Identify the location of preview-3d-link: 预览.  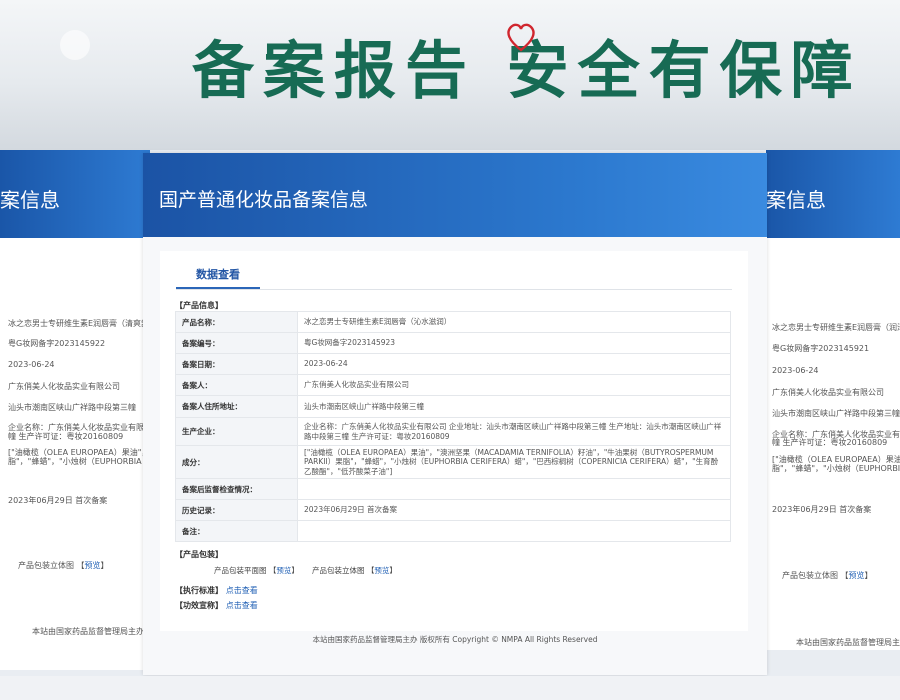
(381, 570).